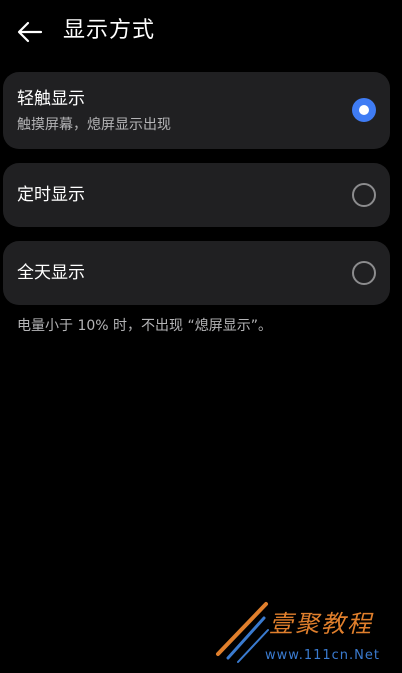  What do you see at coordinates (51, 99) in the screenshot?
I see `option-title: 轻触显示` at bounding box center [51, 99].